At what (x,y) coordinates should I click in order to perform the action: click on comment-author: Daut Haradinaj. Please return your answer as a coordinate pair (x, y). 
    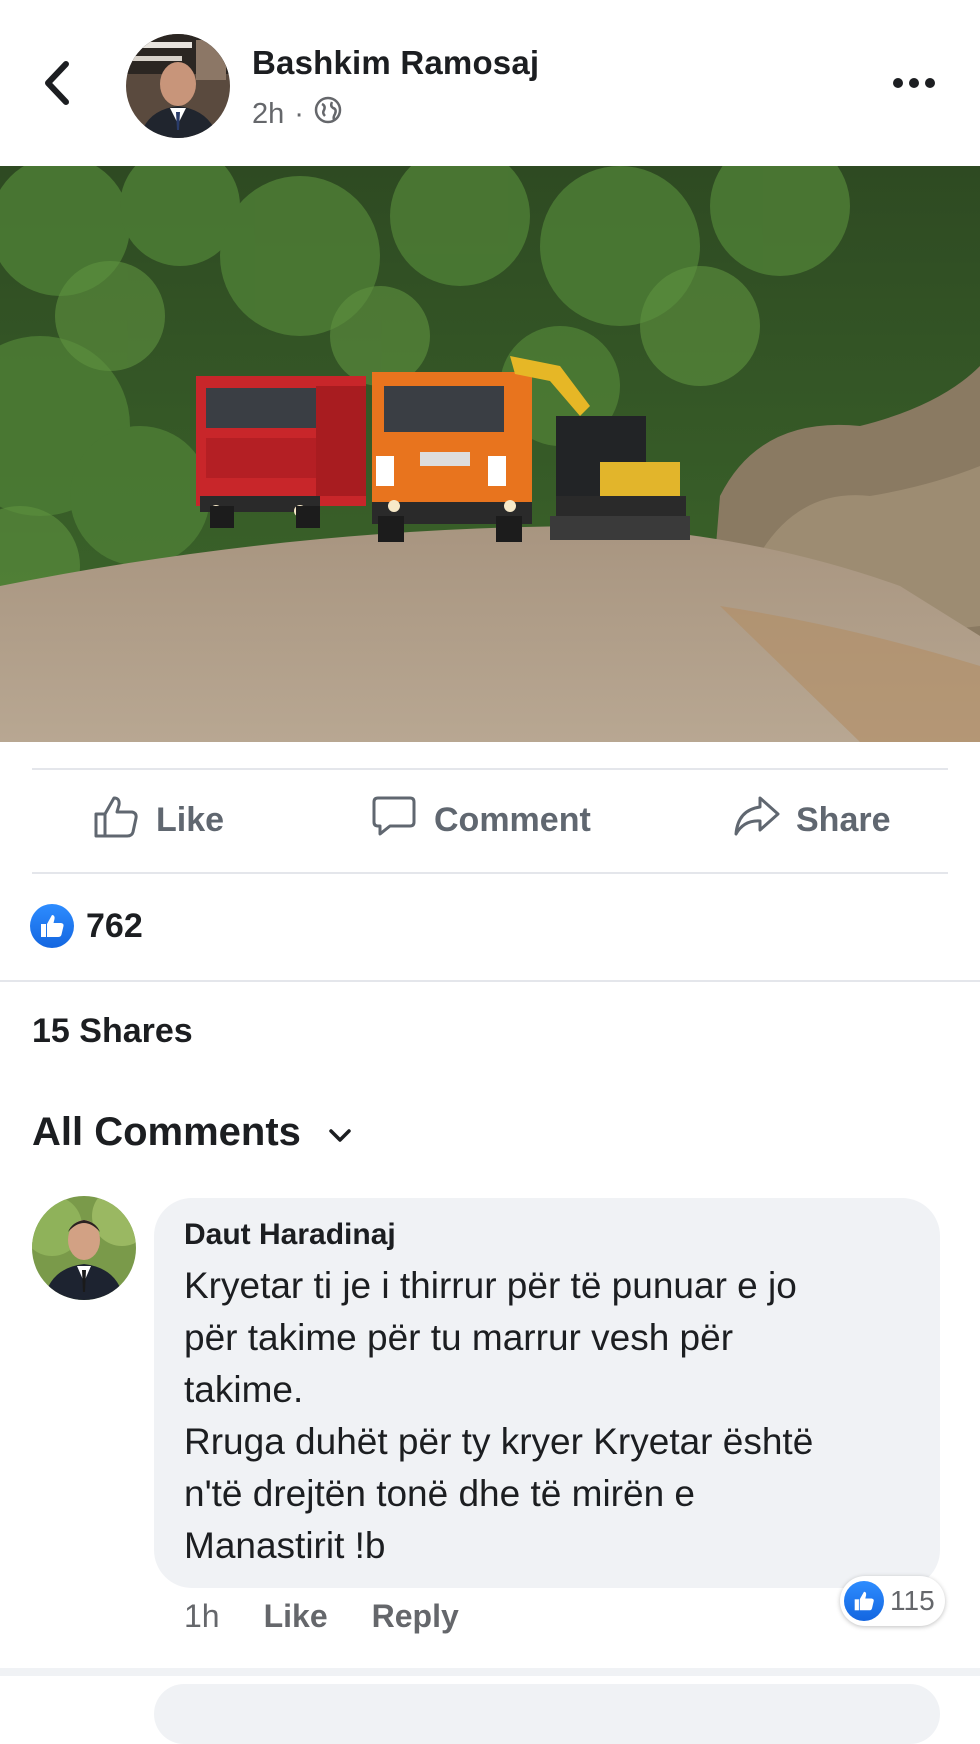
    Looking at the image, I should click on (290, 1235).